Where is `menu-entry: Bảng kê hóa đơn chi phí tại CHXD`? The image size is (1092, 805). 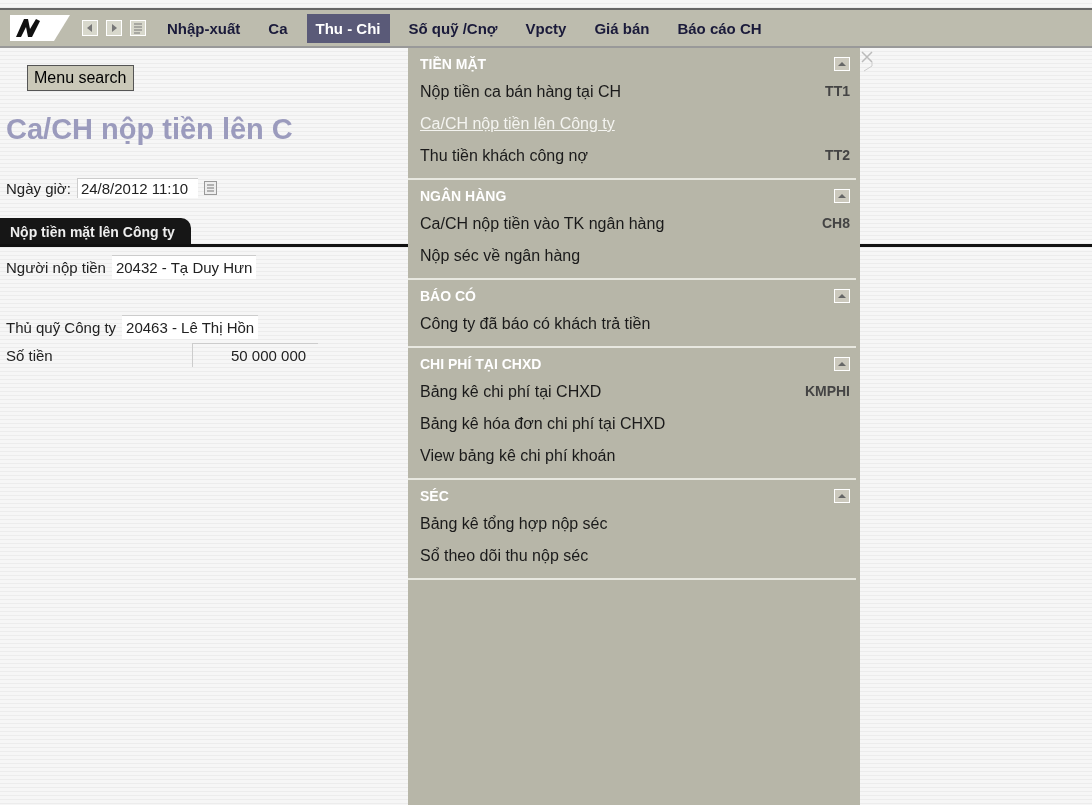
menu-entry: Bảng kê hóa đơn chi phí tại CHXD is located at coordinates (632, 424).